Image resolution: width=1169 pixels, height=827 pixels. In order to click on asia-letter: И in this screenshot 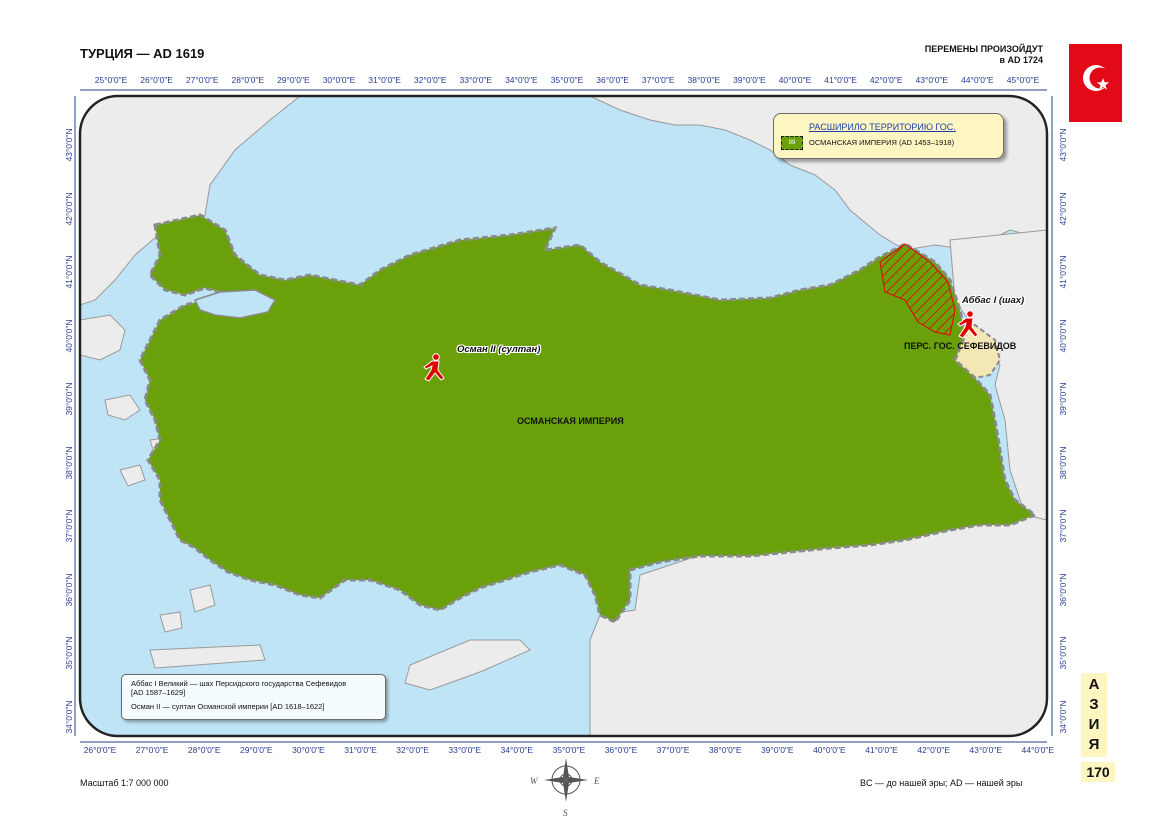, I will do `click(1094, 724)`.